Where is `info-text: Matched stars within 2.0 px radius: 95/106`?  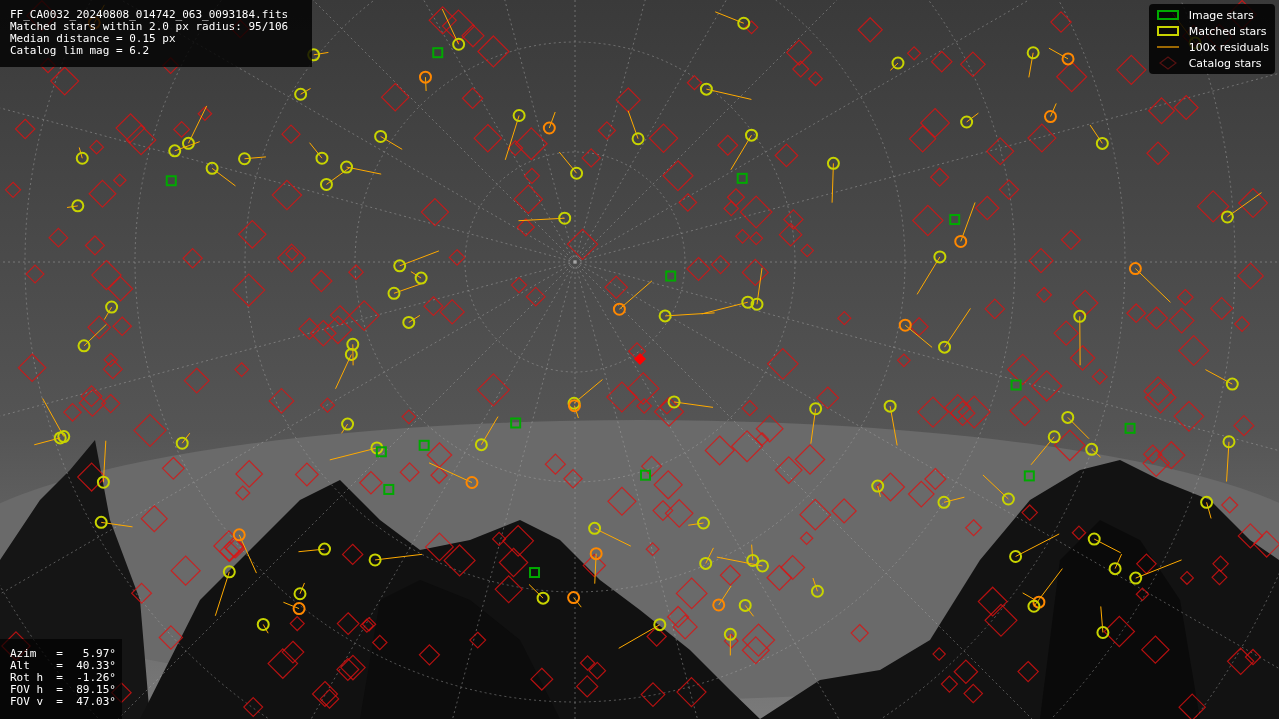
info-text: Matched stars within 2.0 px radius: 95/106 is located at coordinates (150, 27).